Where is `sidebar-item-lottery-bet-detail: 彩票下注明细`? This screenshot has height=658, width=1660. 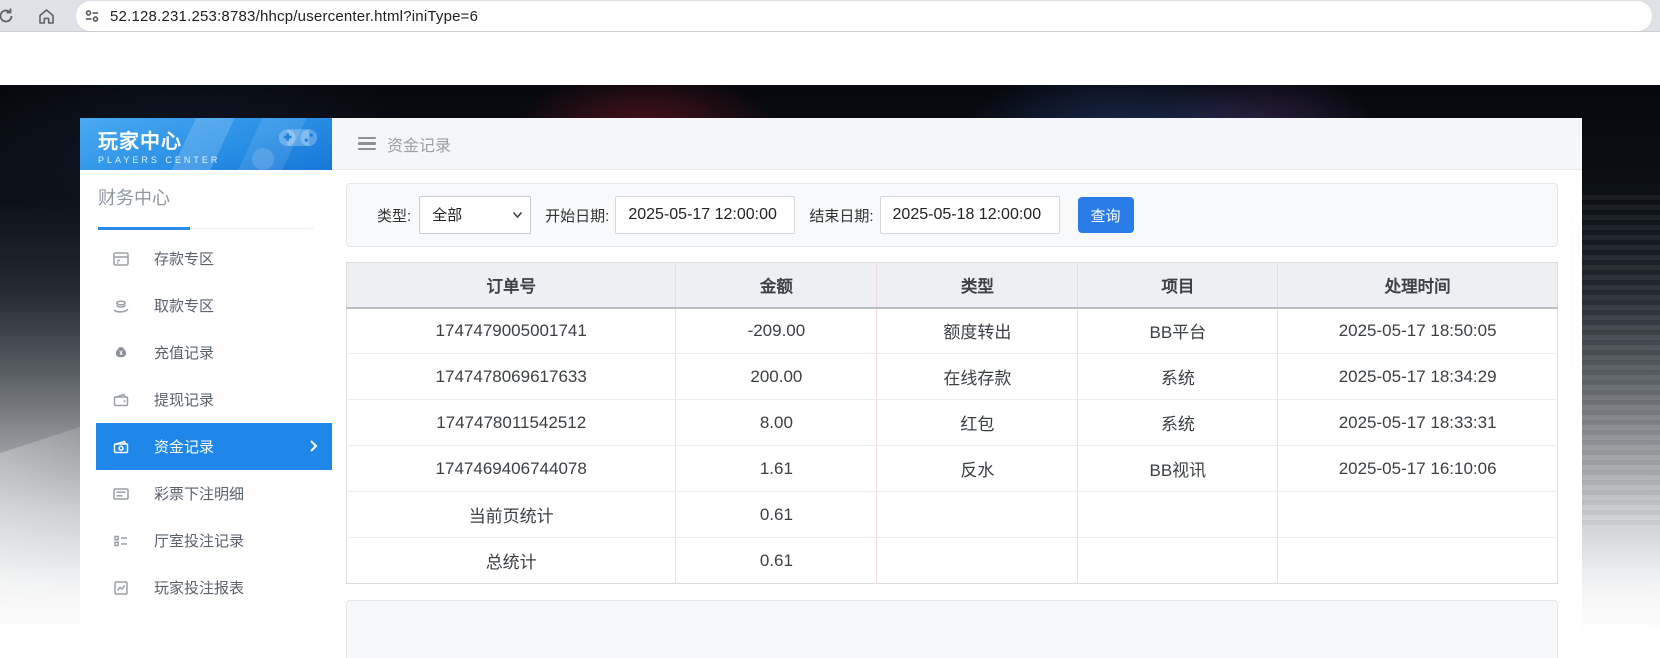
sidebar-item-lottery-bet-detail: 彩票下注明细 is located at coordinates (206, 493).